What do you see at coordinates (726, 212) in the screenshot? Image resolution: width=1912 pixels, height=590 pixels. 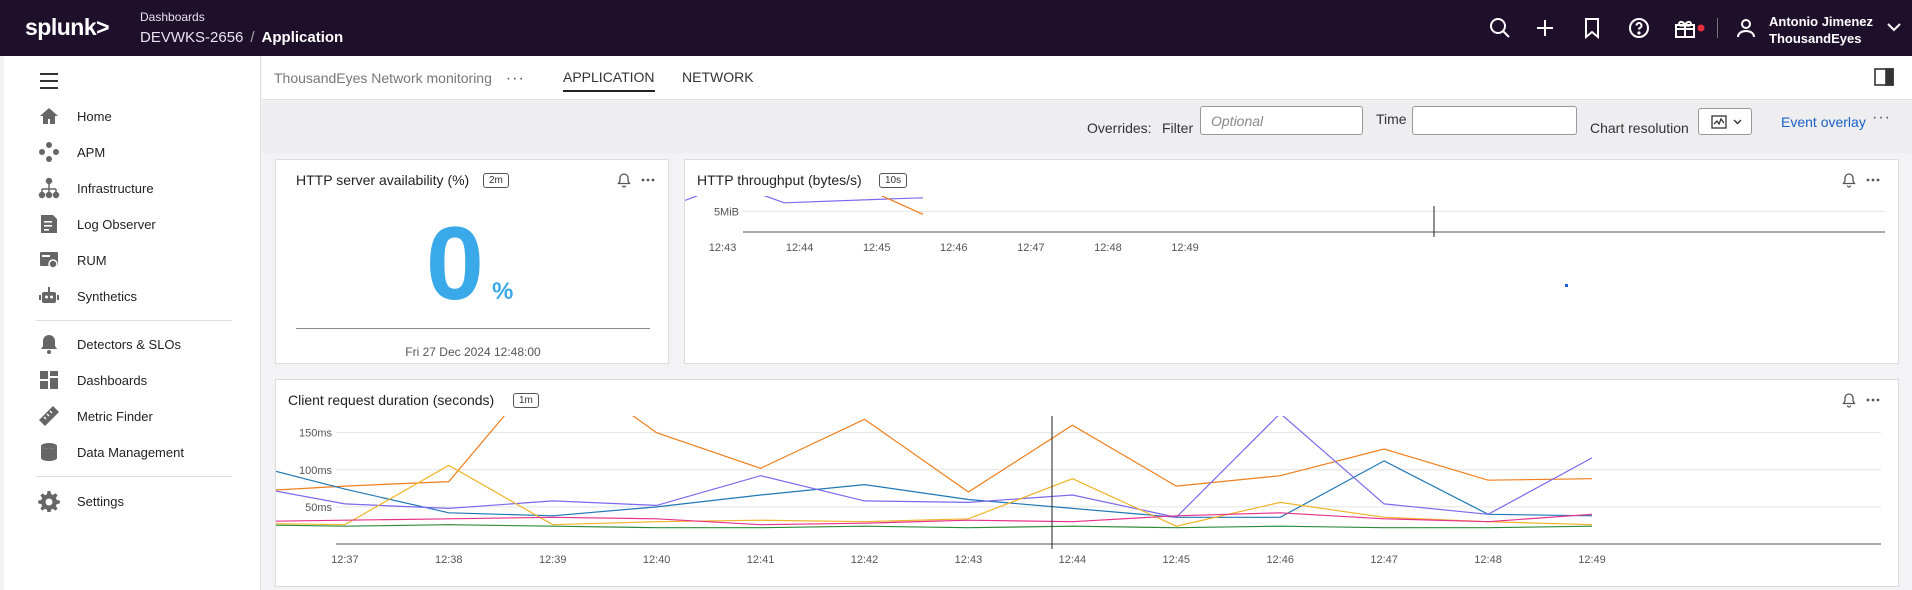 I see `y-tick-label: 5MiB` at bounding box center [726, 212].